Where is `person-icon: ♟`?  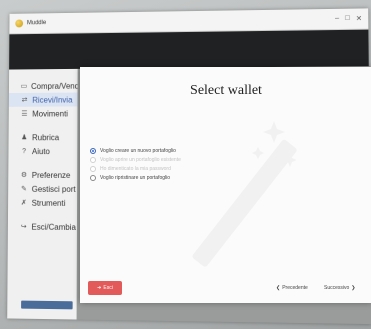 person-icon: ♟ is located at coordinates (24, 138).